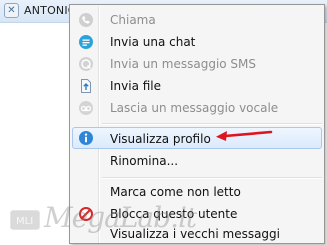 The height and width of the screenshot is (245, 327). Describe the element at coordinates (136, 86) in the screenshot. I see `menu-item-label: Invia file` at that location.